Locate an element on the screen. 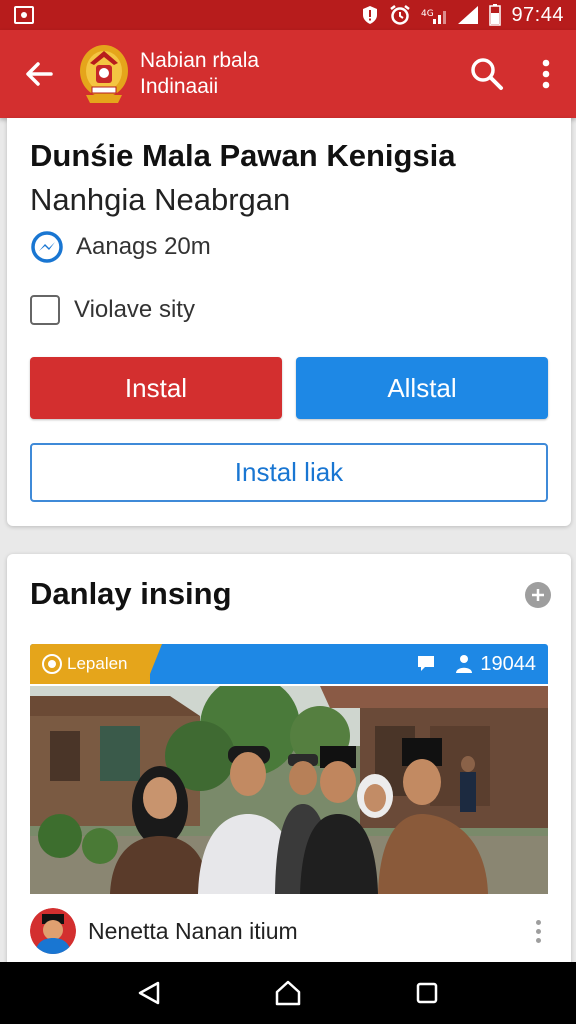 The width and height of the screenshot is (576, 1024). nav-bar is located at coordinates (288, 993).